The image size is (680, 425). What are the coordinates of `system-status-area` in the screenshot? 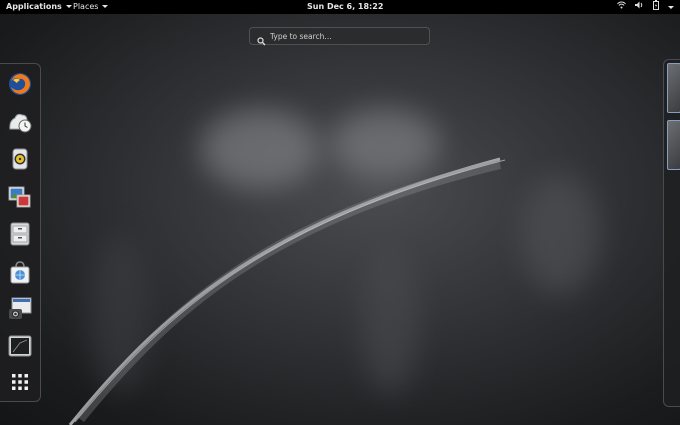 It's located at (645, 7).